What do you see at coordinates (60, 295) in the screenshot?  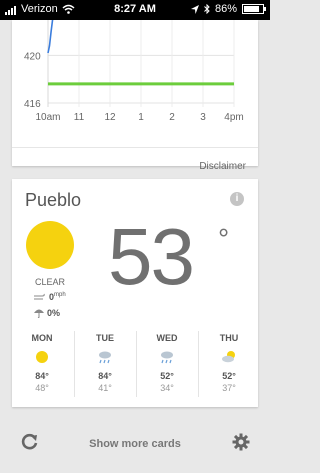 I see `wind-unit: mph` at bounding box center [60, 295].